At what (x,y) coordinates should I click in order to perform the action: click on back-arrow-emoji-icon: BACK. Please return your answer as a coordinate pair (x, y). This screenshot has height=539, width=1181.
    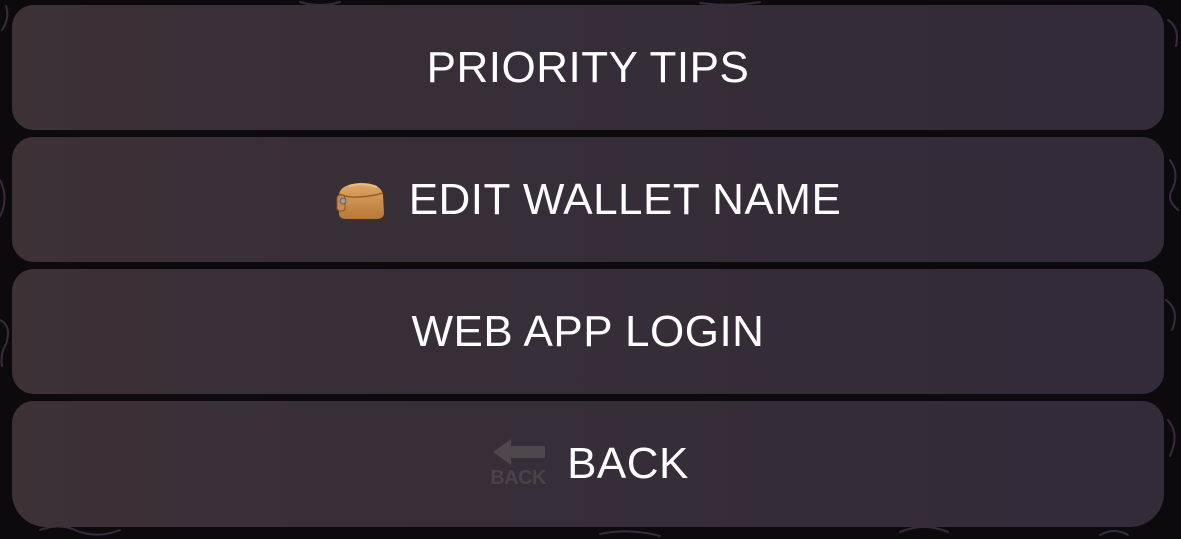
    Looking at the image, I should click on (518, 464).